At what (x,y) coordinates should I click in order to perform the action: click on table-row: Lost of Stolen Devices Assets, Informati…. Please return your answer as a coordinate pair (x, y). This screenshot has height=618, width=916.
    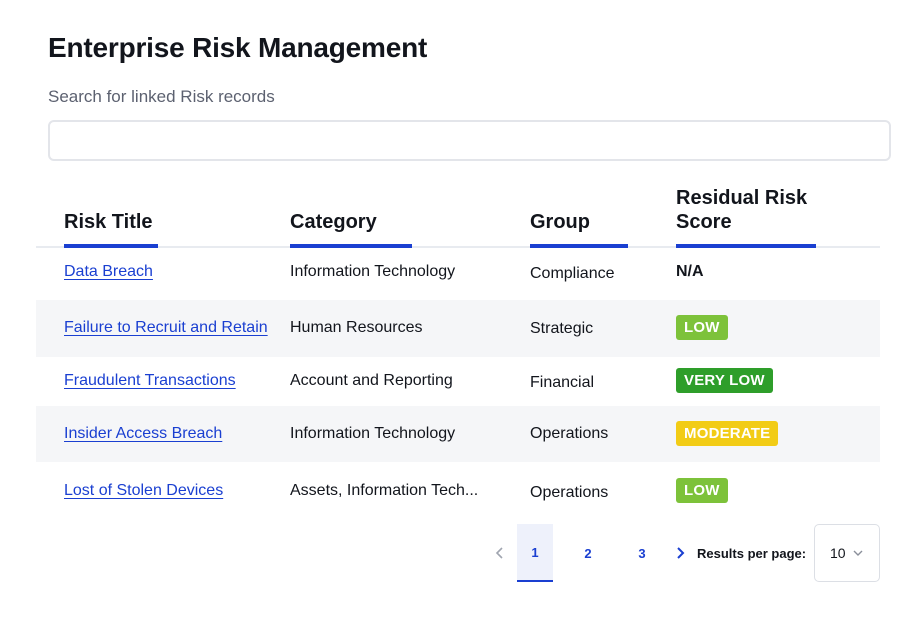
    Looking at the image, I should click on (458, 491).